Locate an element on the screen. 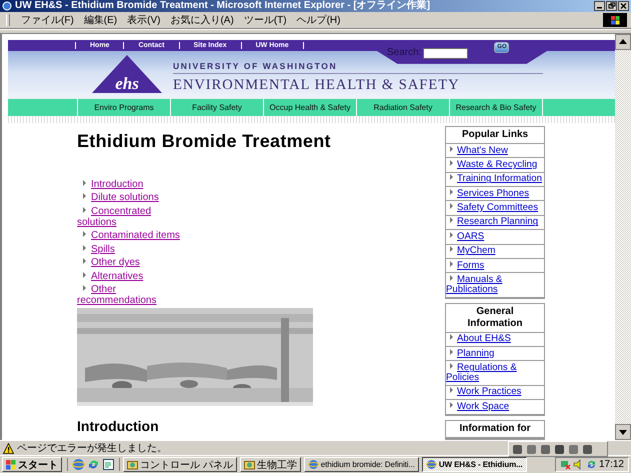 The image size is (631, 473). panel-heading: General Information is located at coordinates (495, 318).